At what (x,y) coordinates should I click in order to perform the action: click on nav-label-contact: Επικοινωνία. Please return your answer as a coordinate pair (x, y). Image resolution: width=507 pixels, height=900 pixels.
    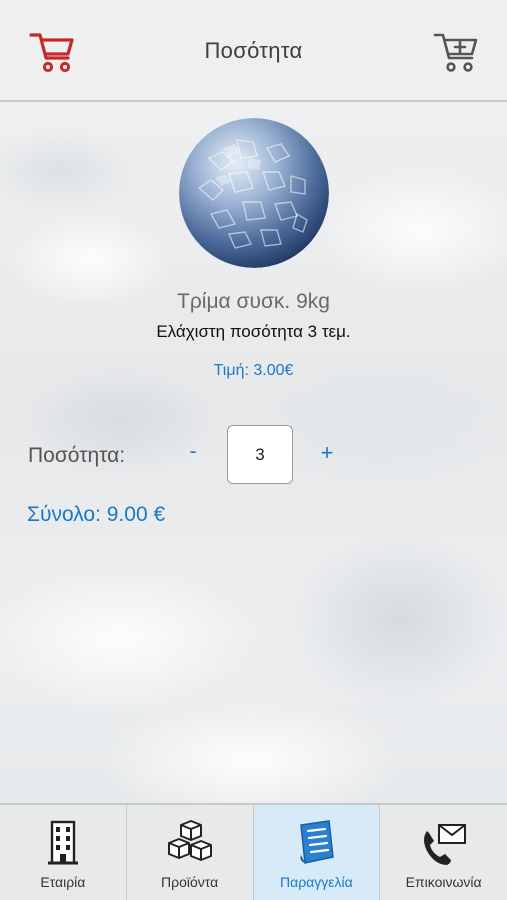
    Looking at the image, I should click on (443, 882).